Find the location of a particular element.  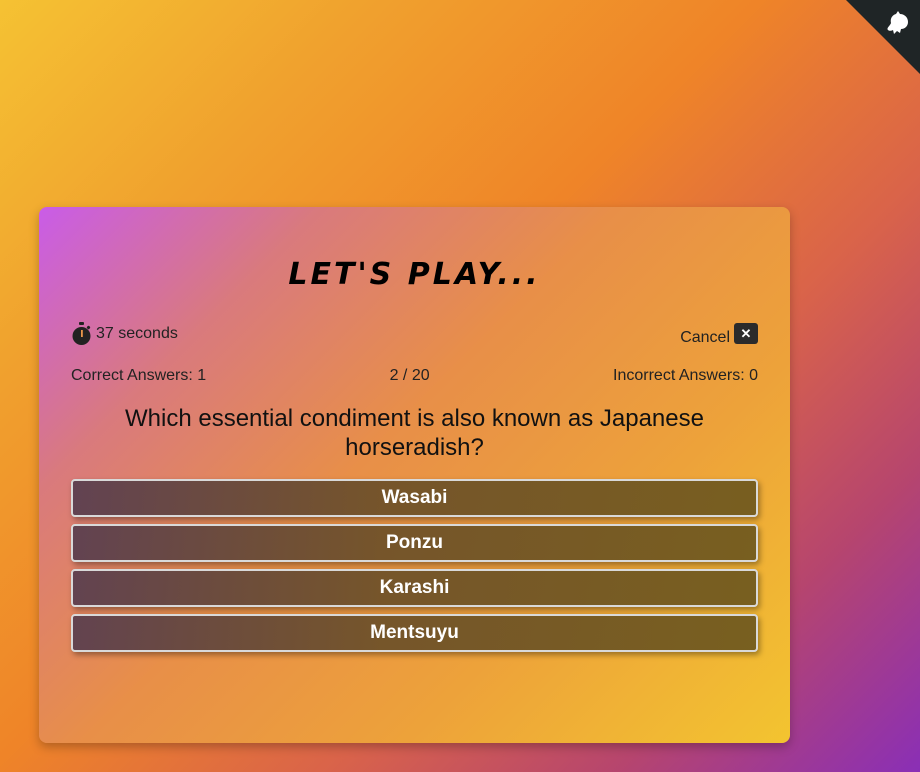

incorrect-answers: Incorrect Answers: 0 is located at coordinates (685, 375).